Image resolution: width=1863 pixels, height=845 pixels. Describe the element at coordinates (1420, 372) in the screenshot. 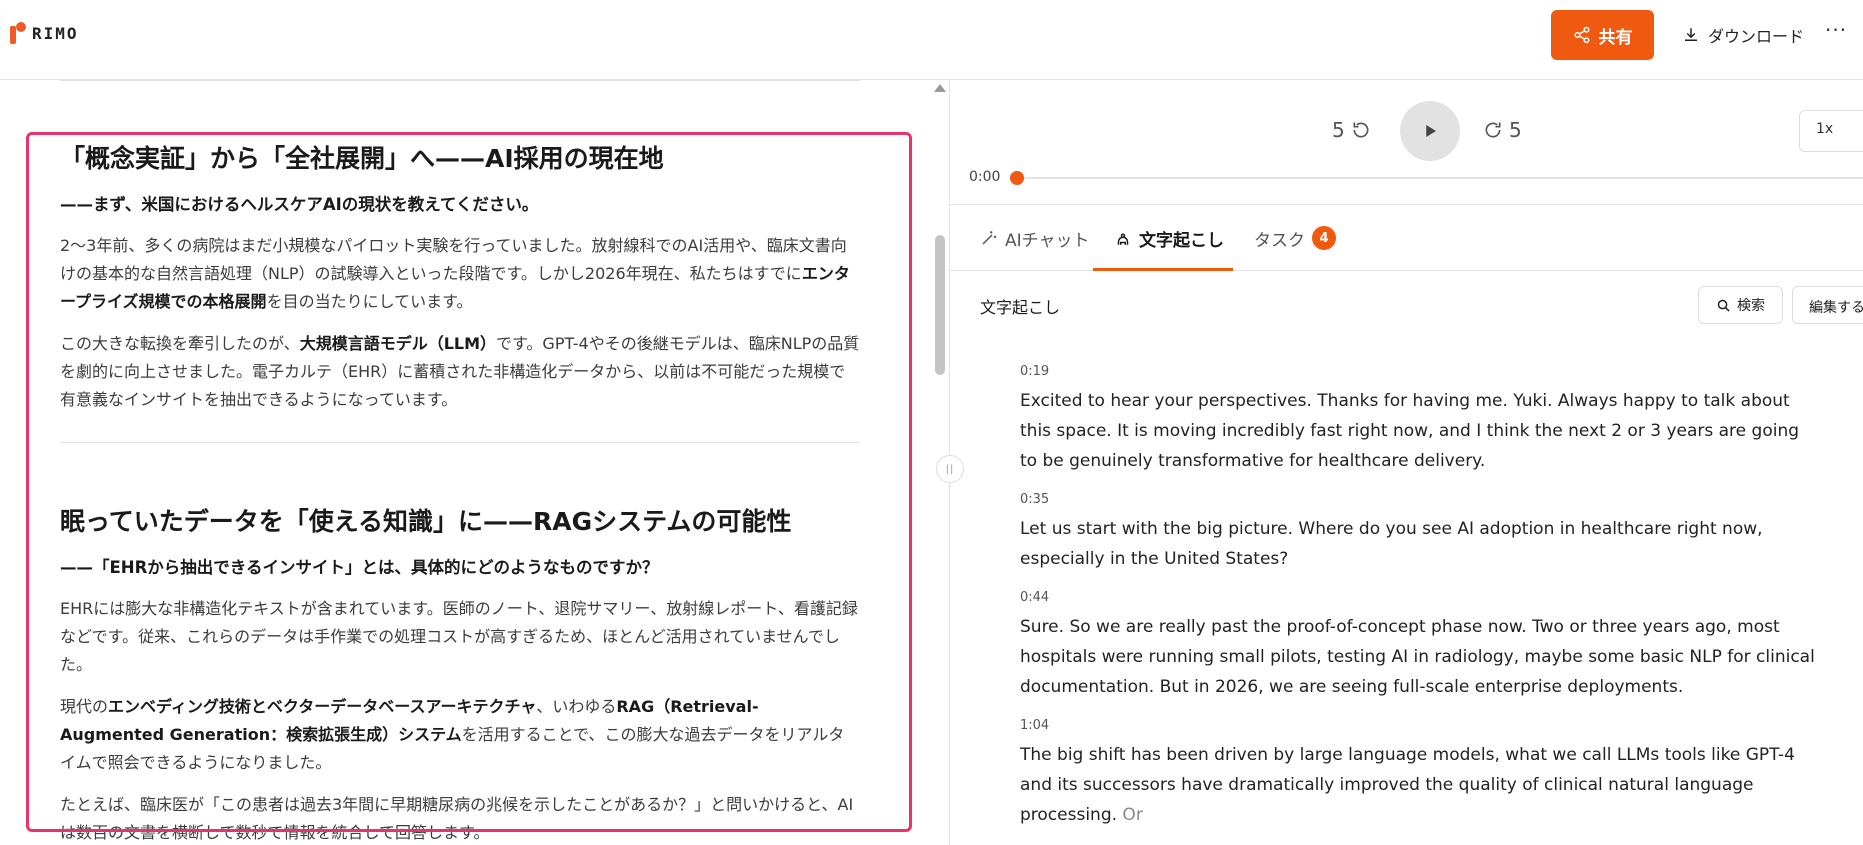

I see `segment-timestamp: 0:19` at that location.